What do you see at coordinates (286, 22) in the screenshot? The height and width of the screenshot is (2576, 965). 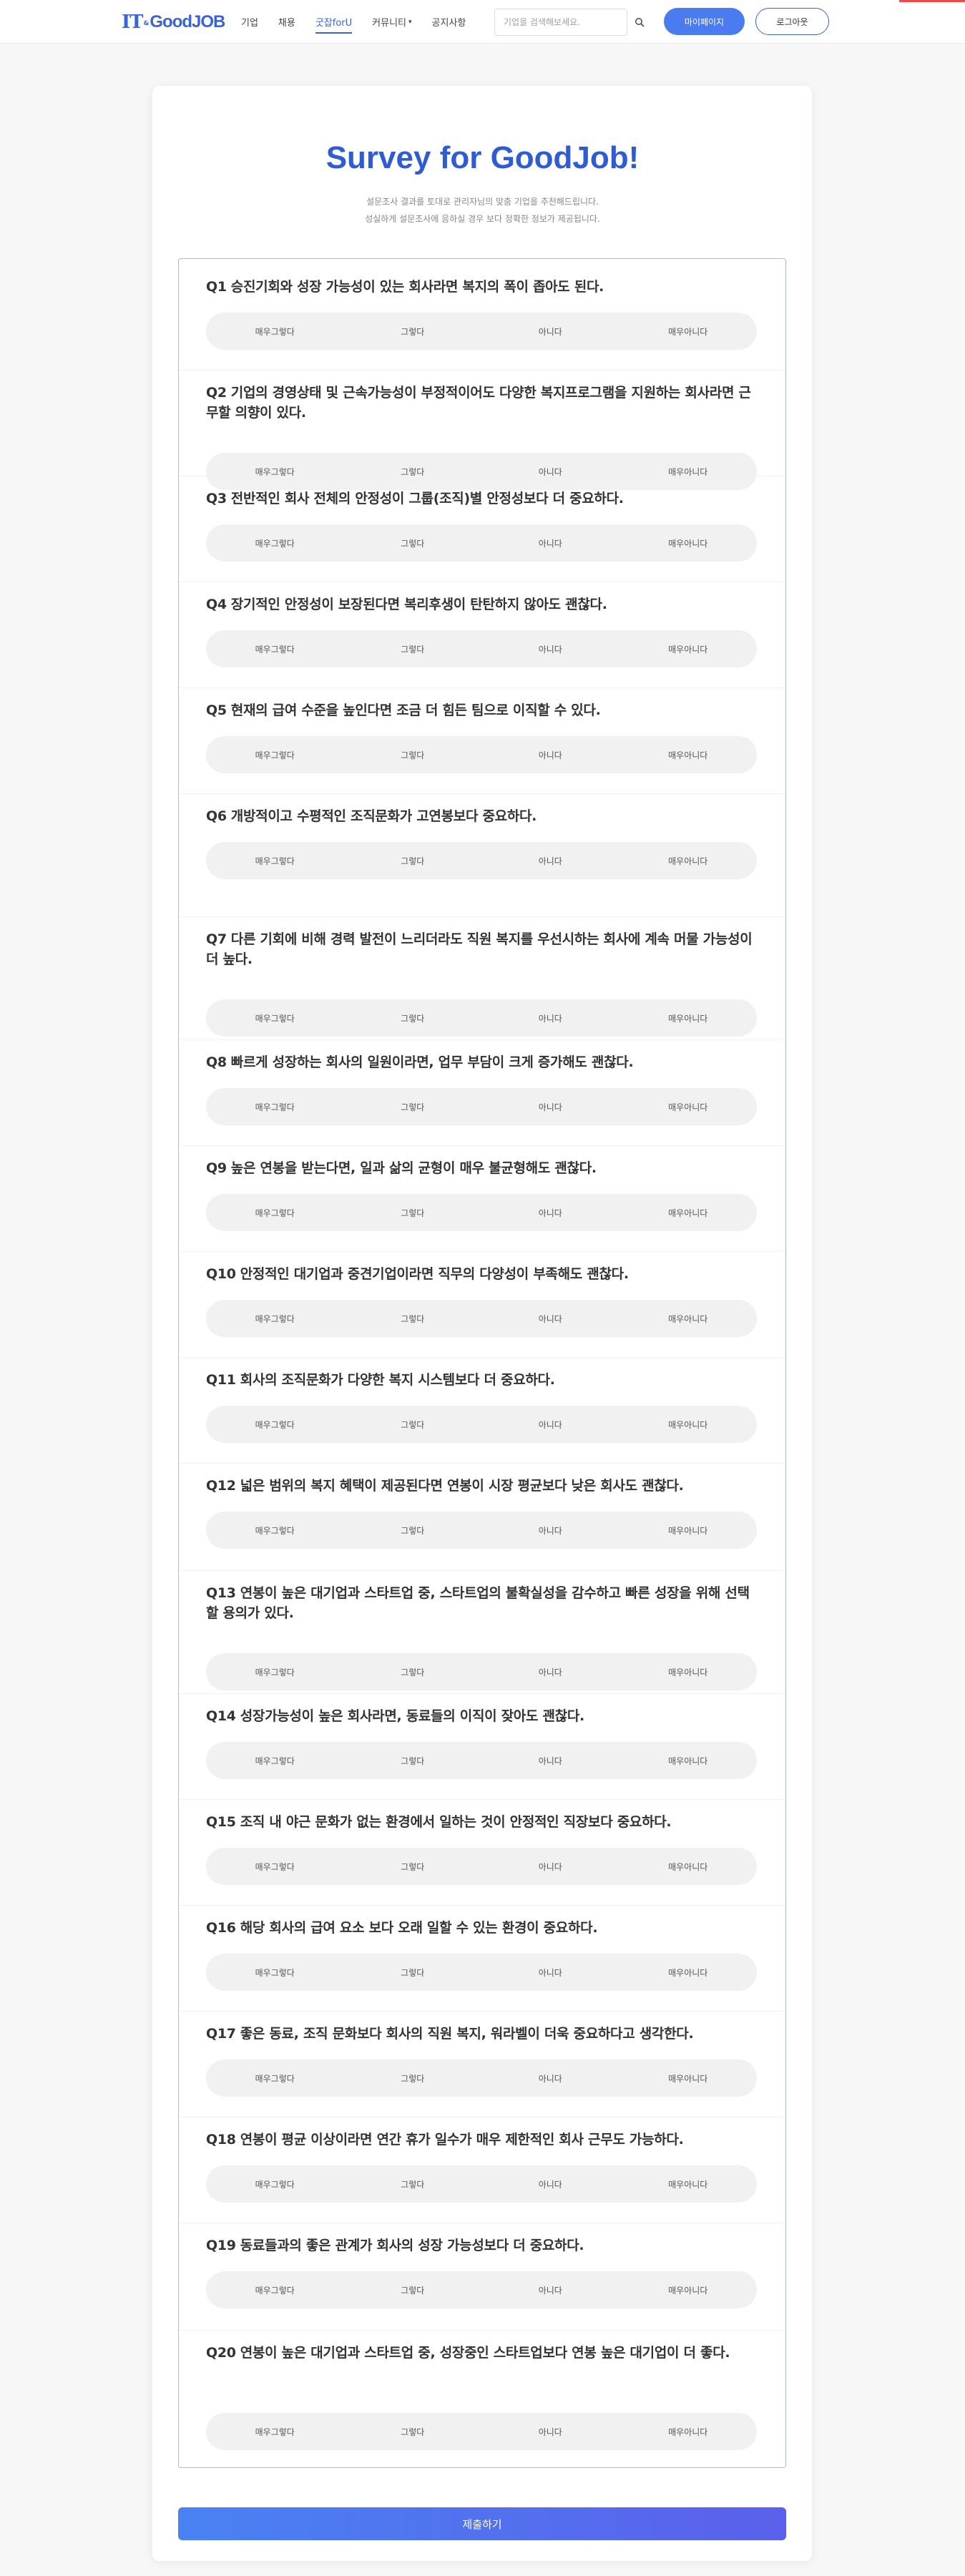 I see `nav-recruit: 채용` at bounding box center [286, 22].